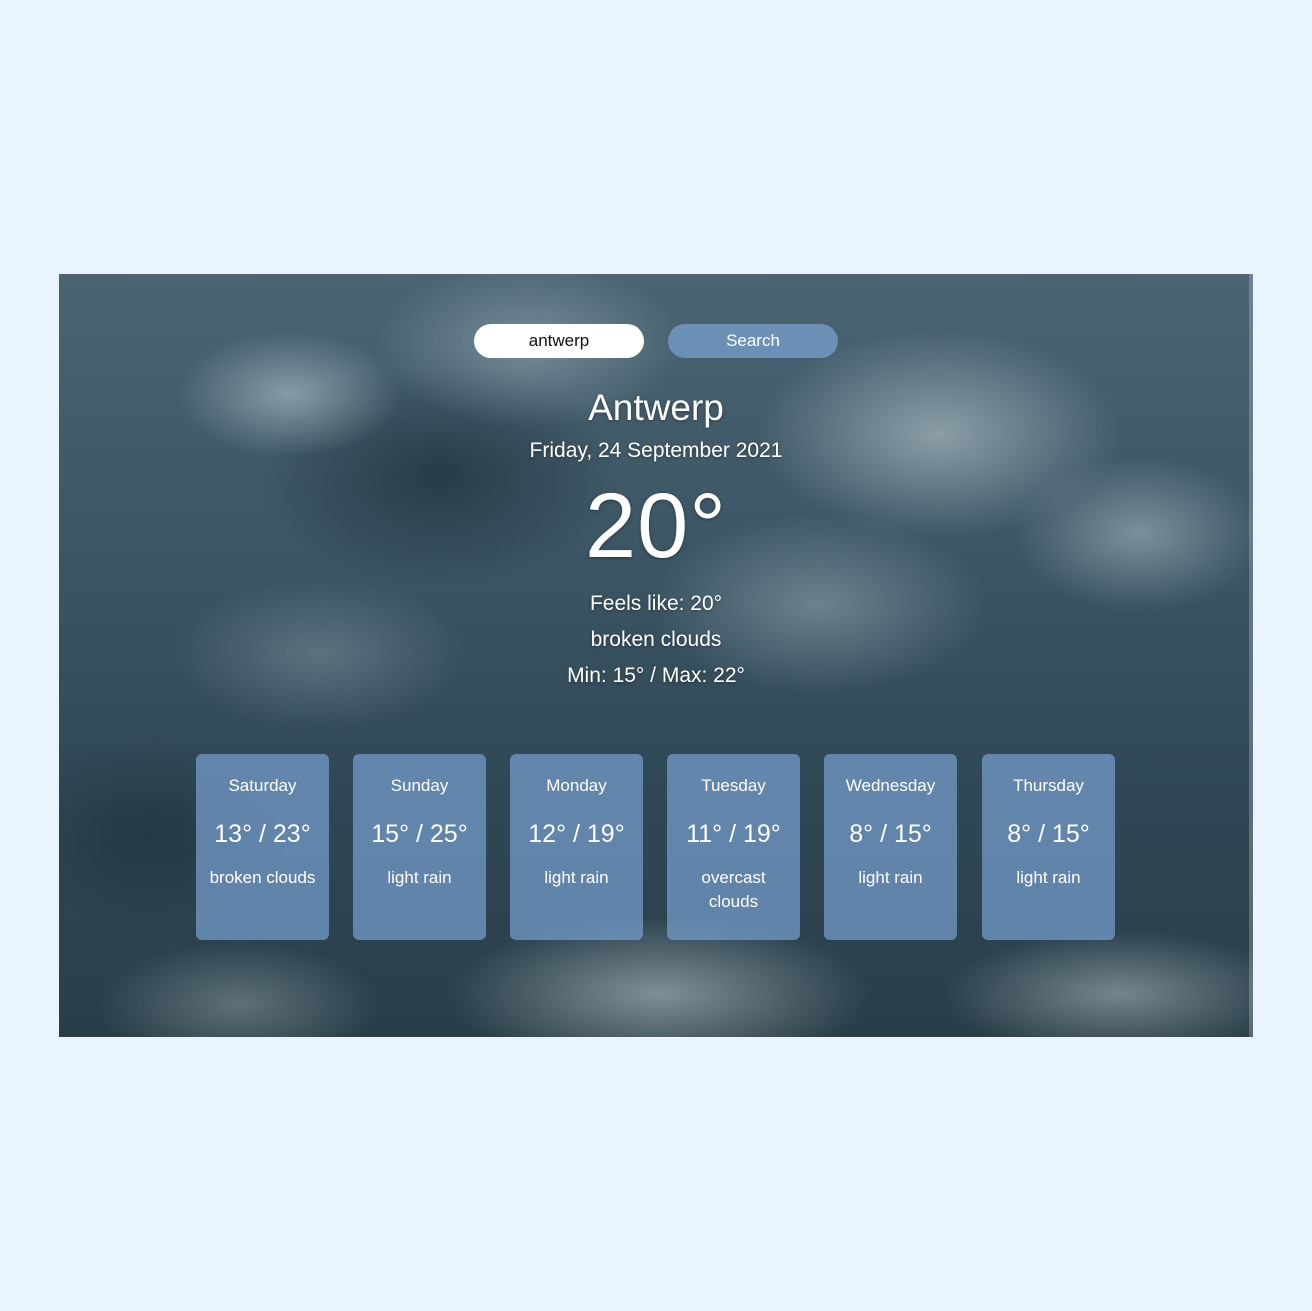  I want to click on forecast-temperature: 13° / 23°, so click(262, 834).